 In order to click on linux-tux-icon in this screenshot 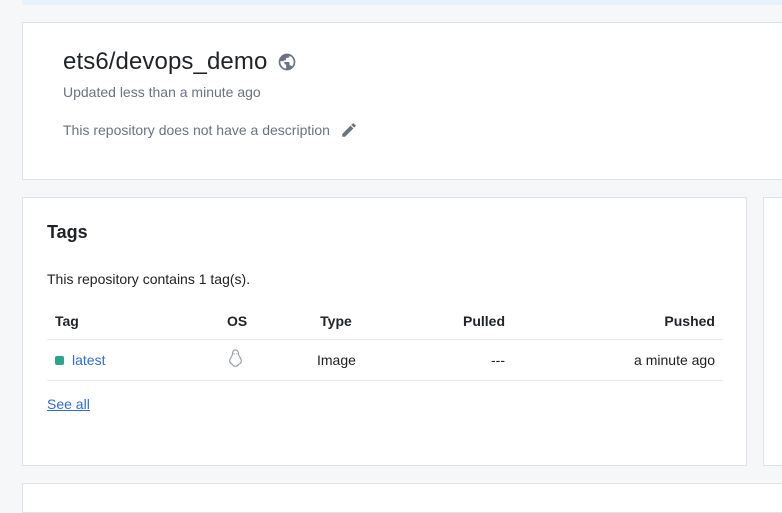, I will do `click(235, 359)`.